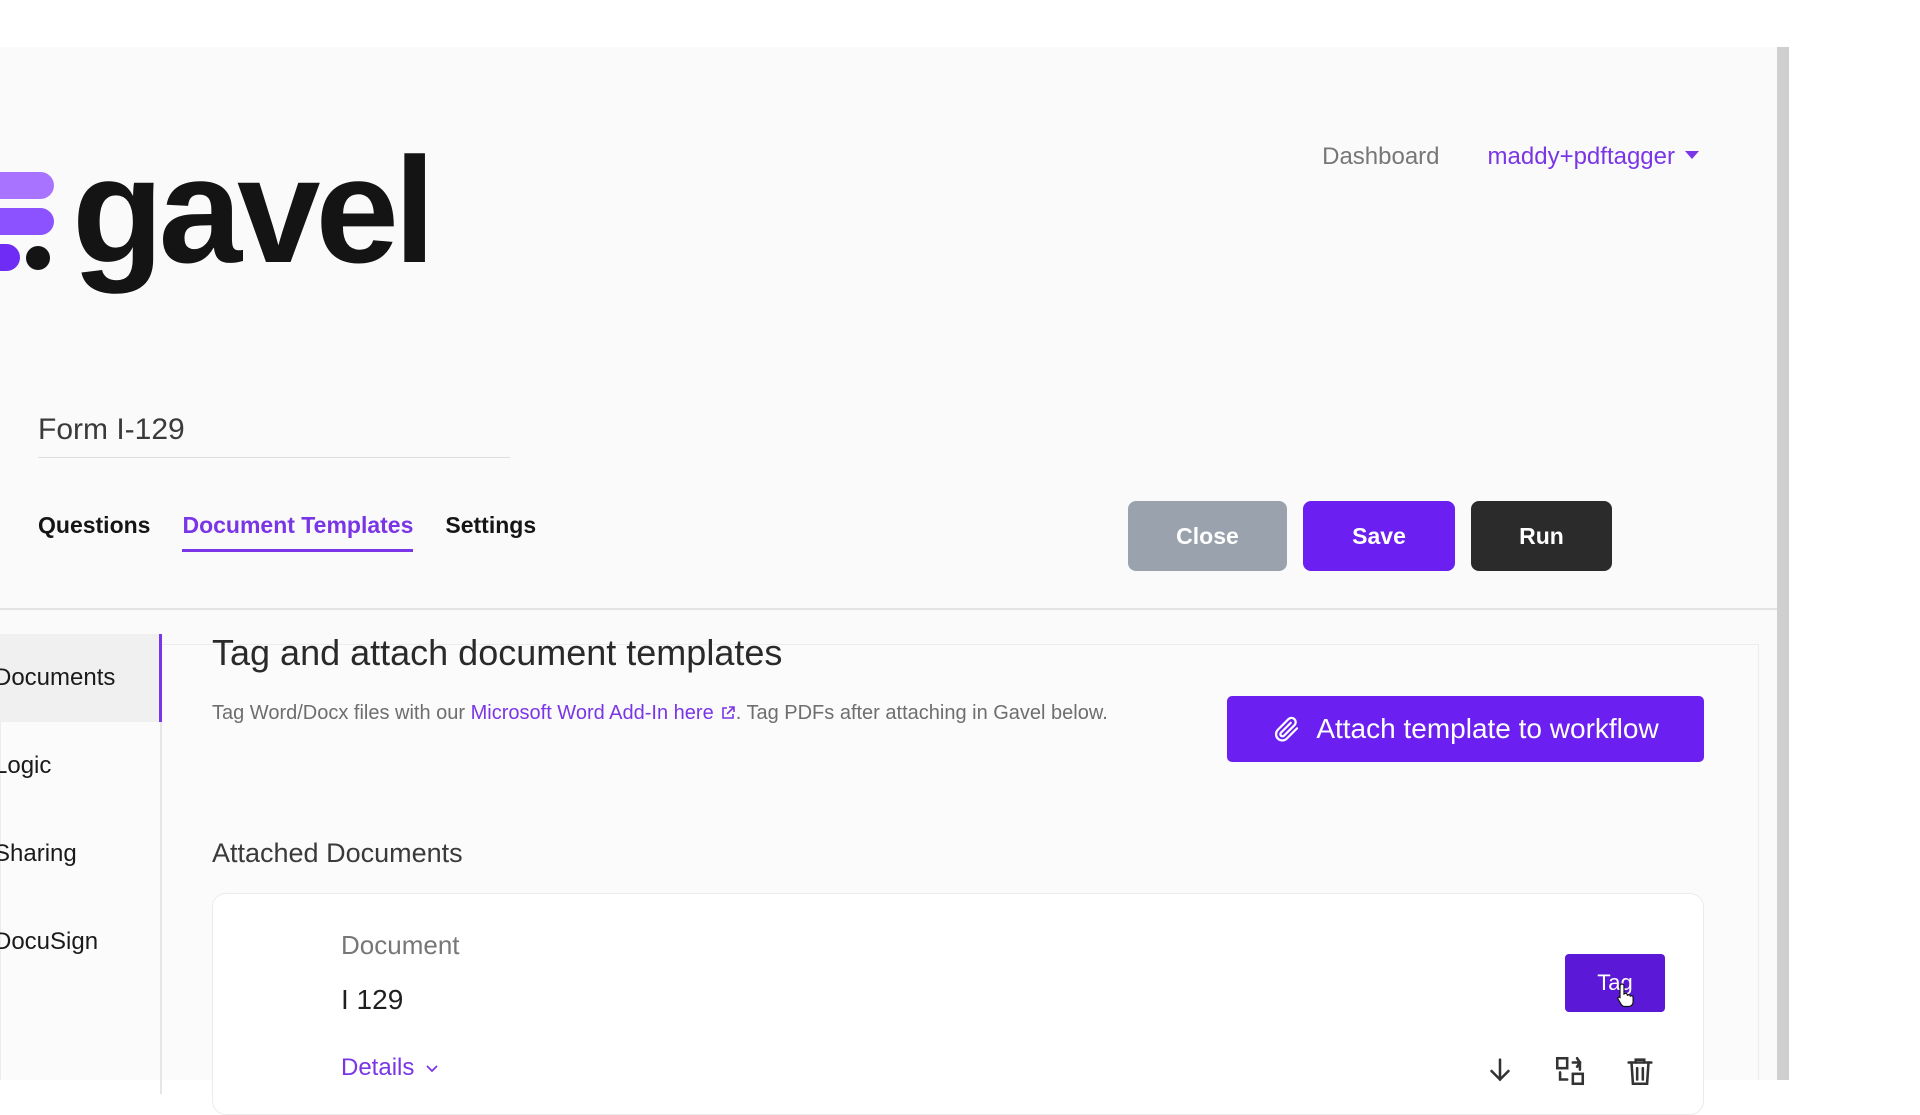 This screenshot has width=1920, height=1115. I want to click on header-divider, so click(888, 609).